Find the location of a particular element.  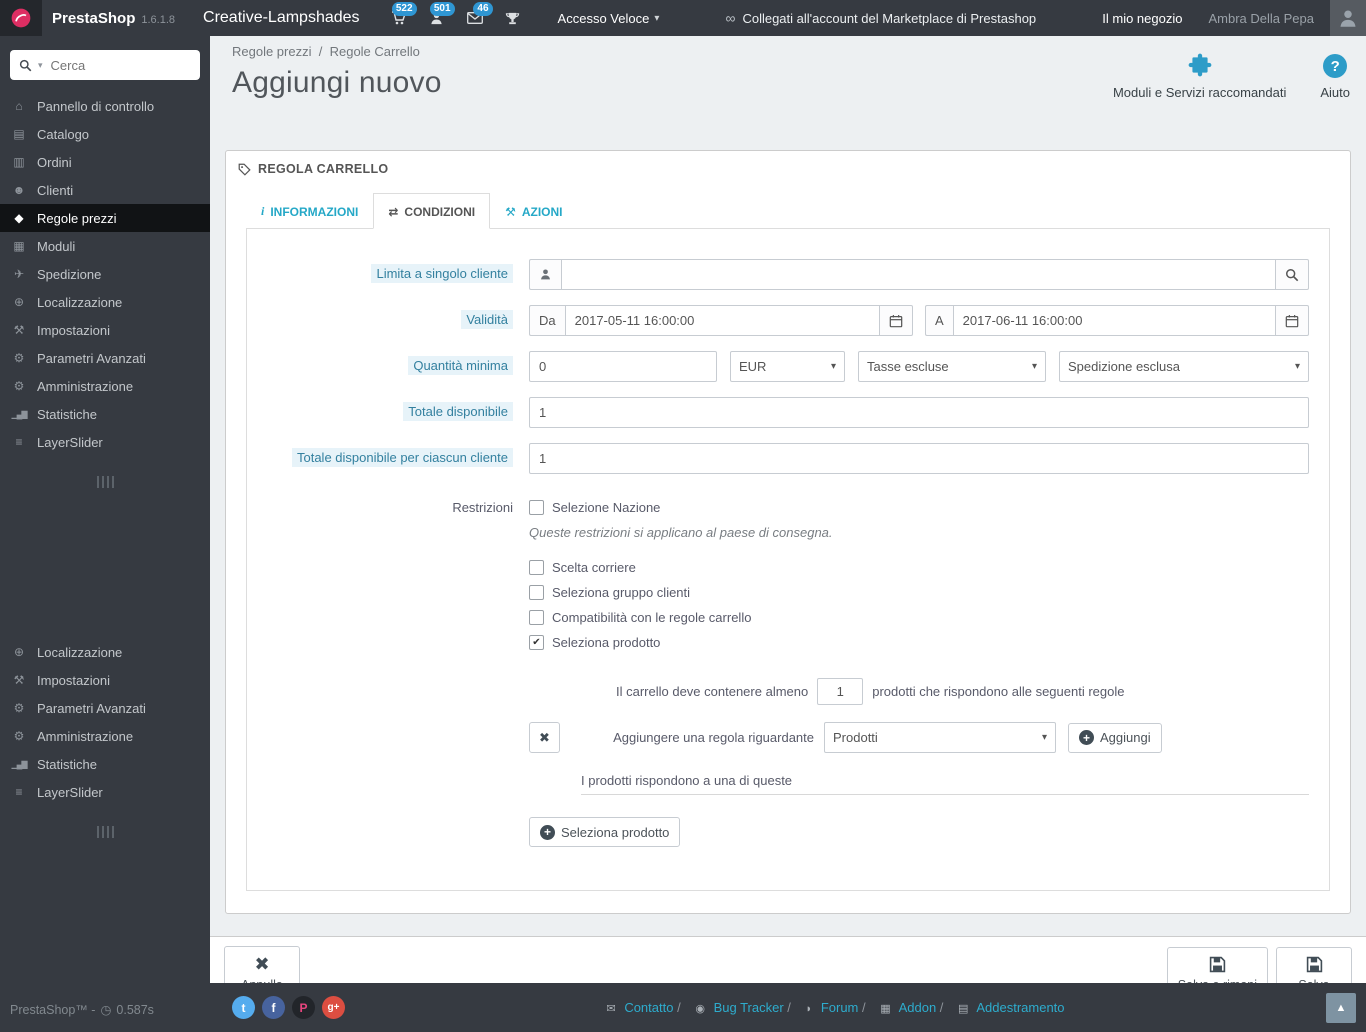

sidebar-item-localization: ⊕ Localizzazione is located at coordinates (105, 302).